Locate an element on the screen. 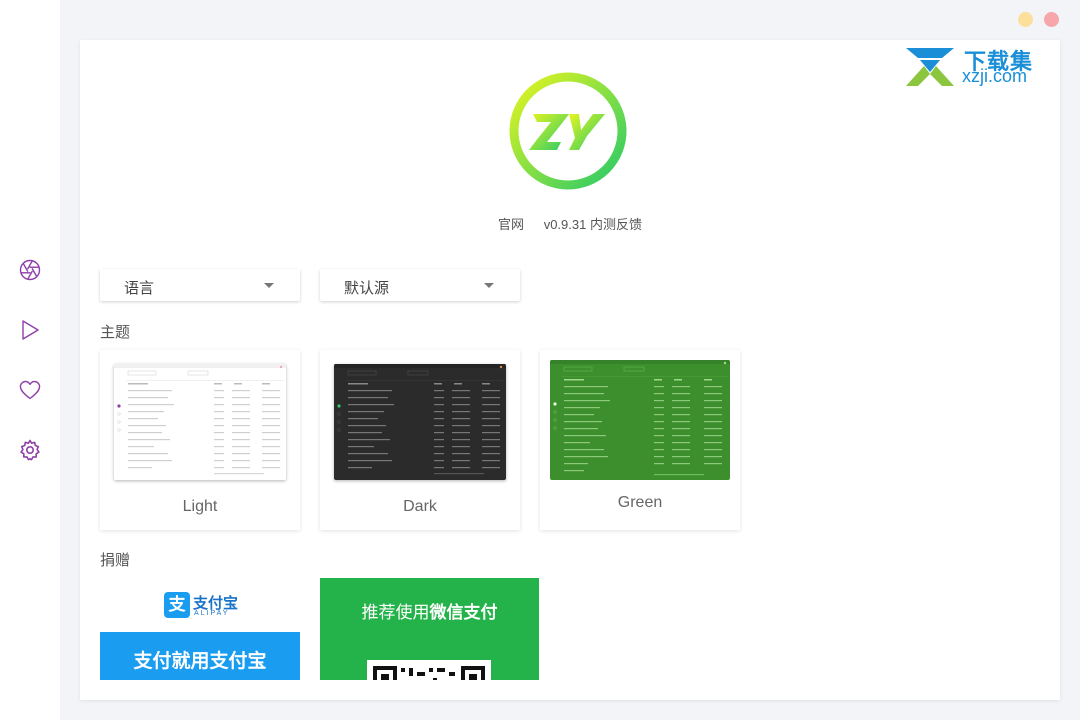  theme-section-title: 主题 is located at coordinates (115, 332).